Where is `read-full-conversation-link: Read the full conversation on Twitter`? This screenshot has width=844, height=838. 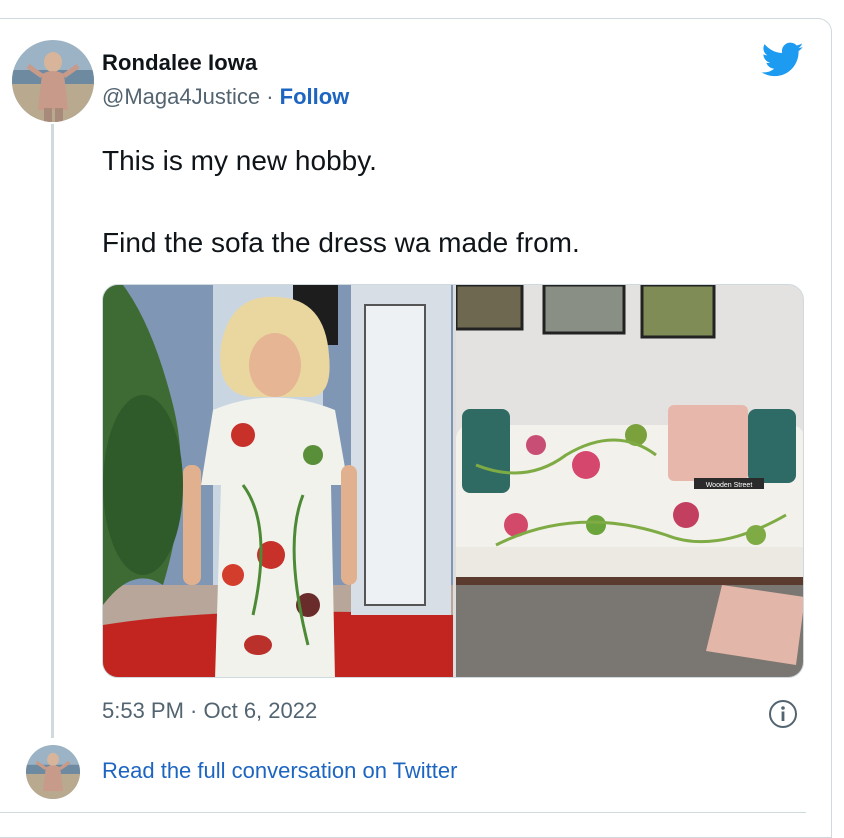
read-full-conversation-link: Read the full conversation on Twitter is located at coordinates (279, 771).